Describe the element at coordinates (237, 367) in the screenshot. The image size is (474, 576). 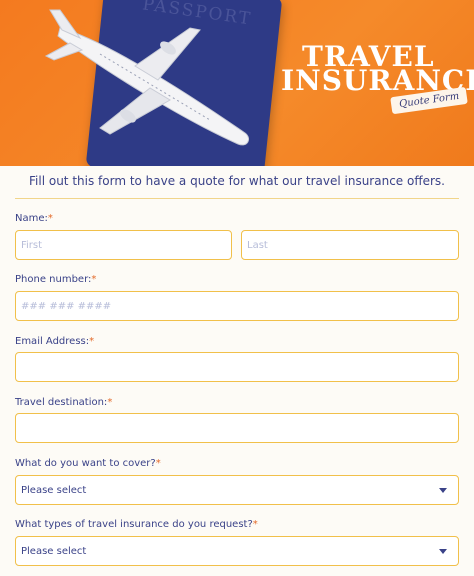
I see `email-input` at that location.